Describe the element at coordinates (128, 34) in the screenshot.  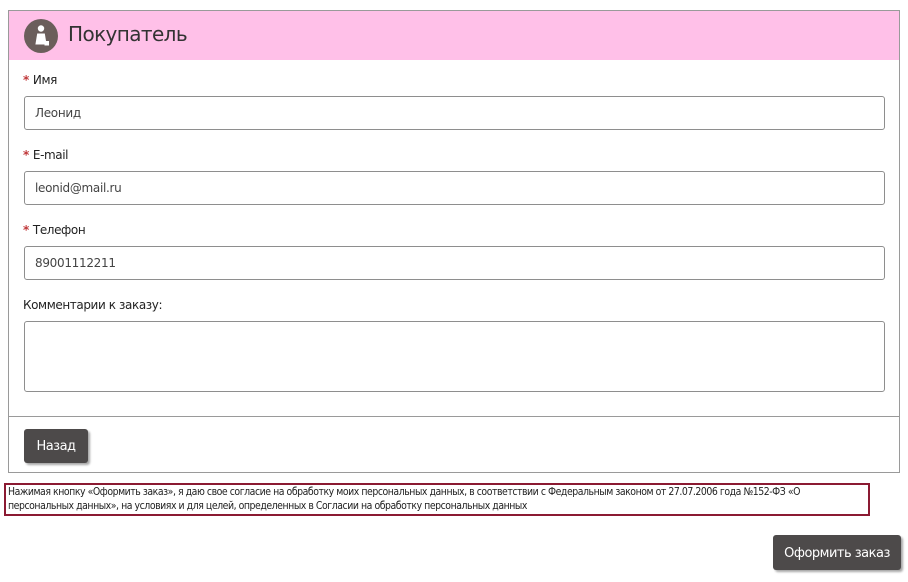
I see `panel-title: Покупатель` at that location.